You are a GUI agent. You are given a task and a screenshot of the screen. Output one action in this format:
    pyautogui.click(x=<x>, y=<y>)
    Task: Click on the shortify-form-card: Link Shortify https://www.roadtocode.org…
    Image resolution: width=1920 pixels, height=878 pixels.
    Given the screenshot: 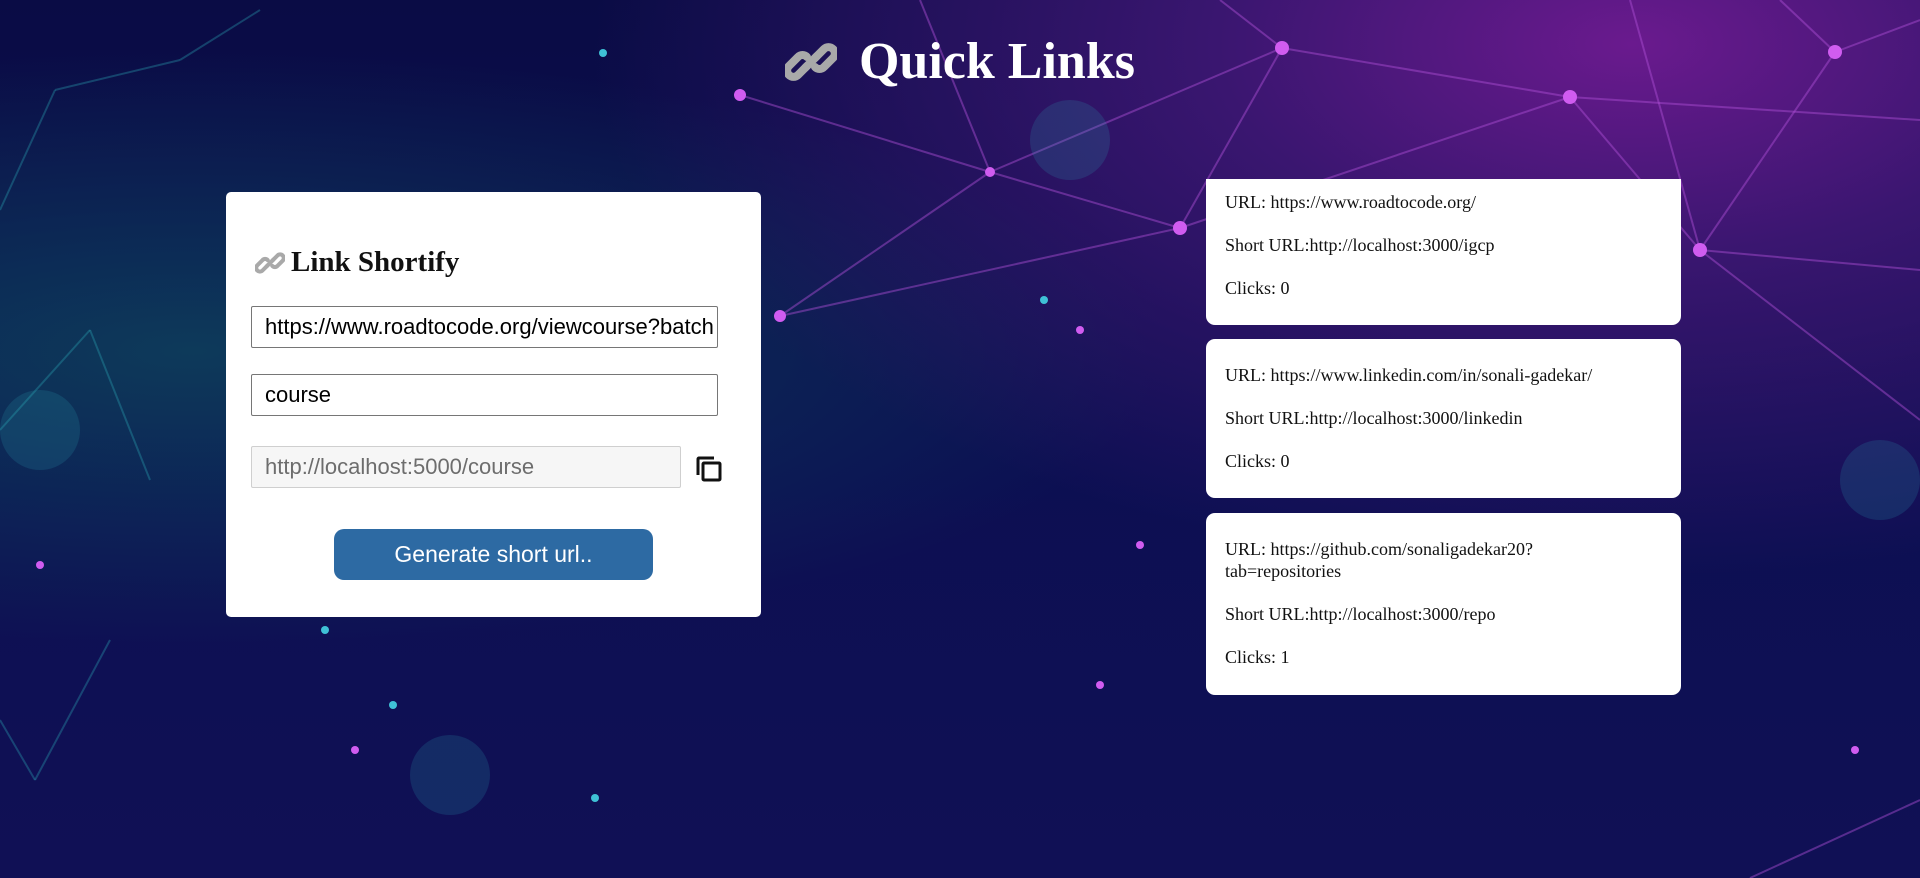 What is the action you would take?
    pyautogui.click(x=493, y=404)
    